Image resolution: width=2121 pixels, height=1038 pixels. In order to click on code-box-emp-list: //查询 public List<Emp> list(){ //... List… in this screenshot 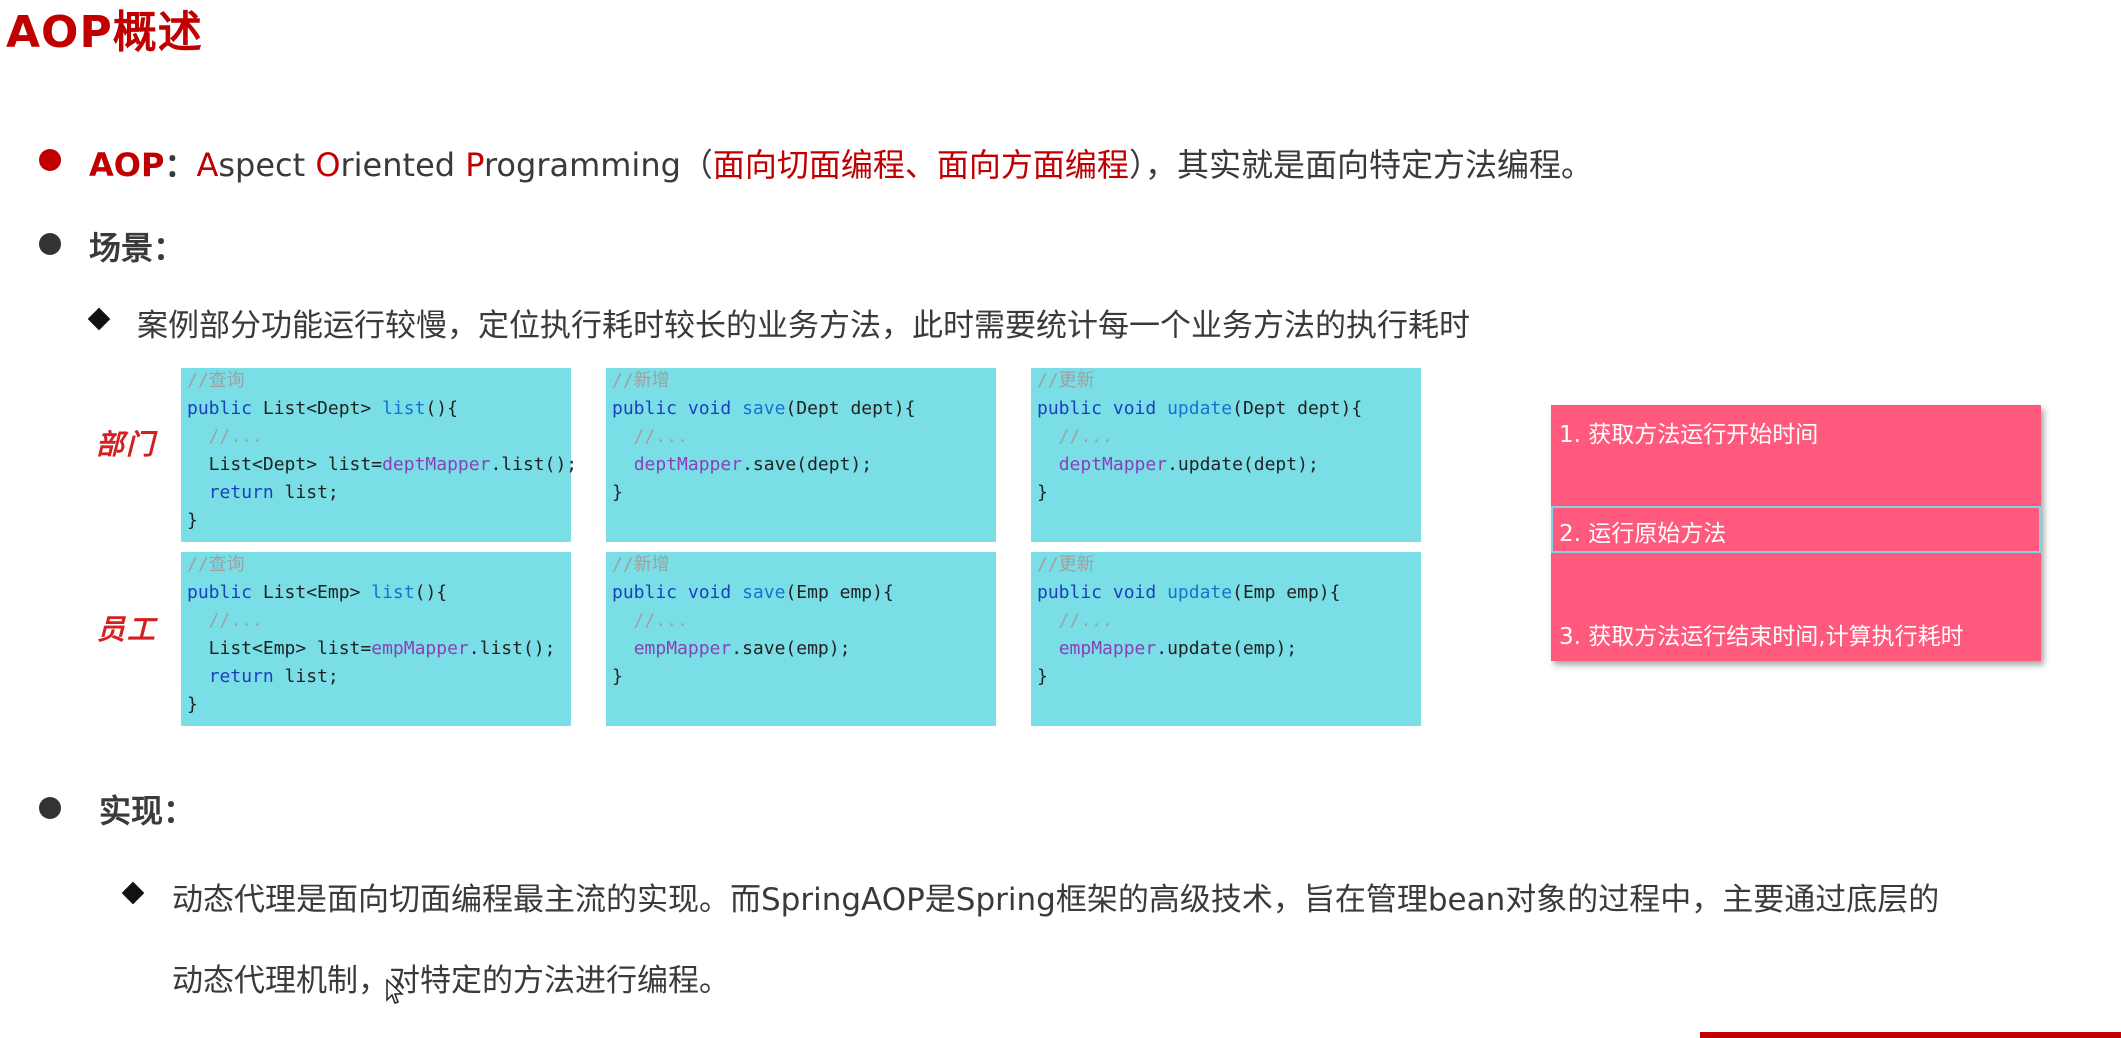, I will do `click(376, 639)`.